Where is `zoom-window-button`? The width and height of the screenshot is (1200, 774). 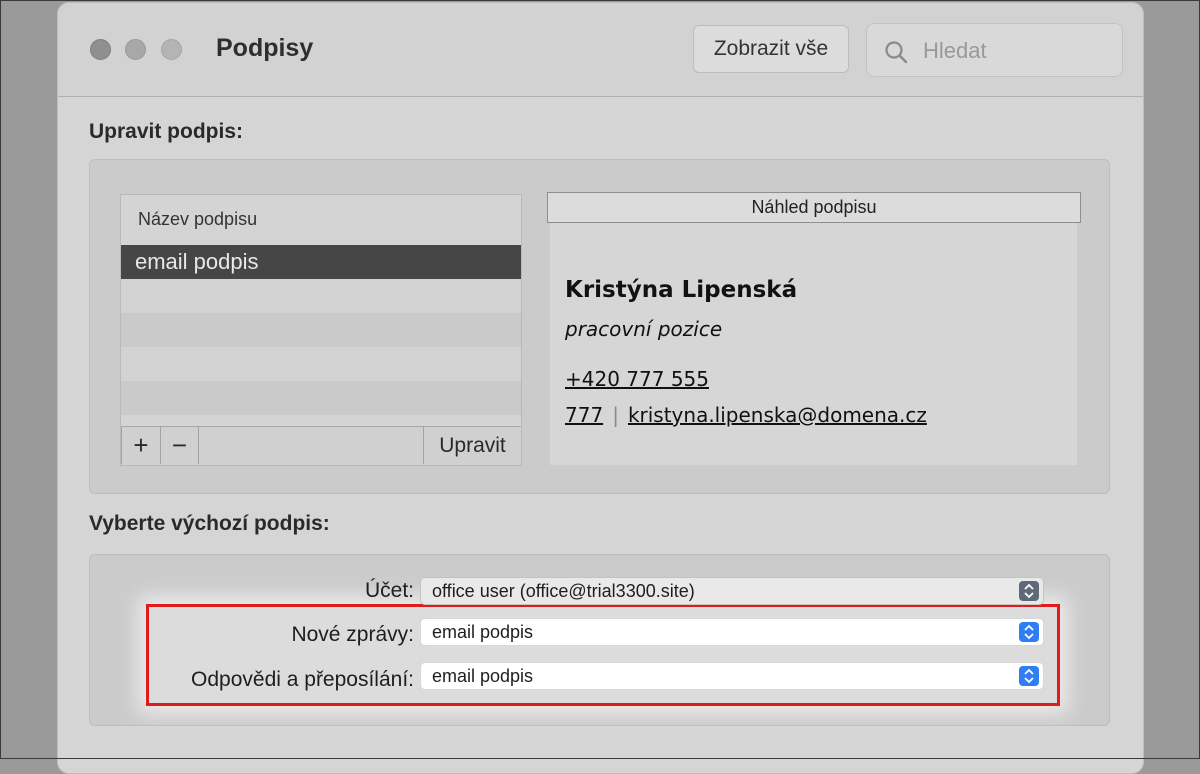 zoom-window-button is located at coordinates (171, 49).